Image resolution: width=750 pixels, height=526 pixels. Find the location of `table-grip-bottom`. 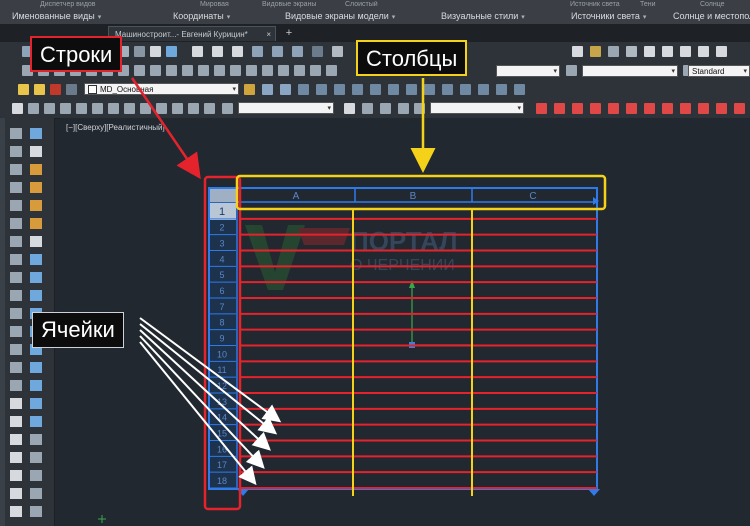

table-grip-bottom is located at coordinates (594, 492).